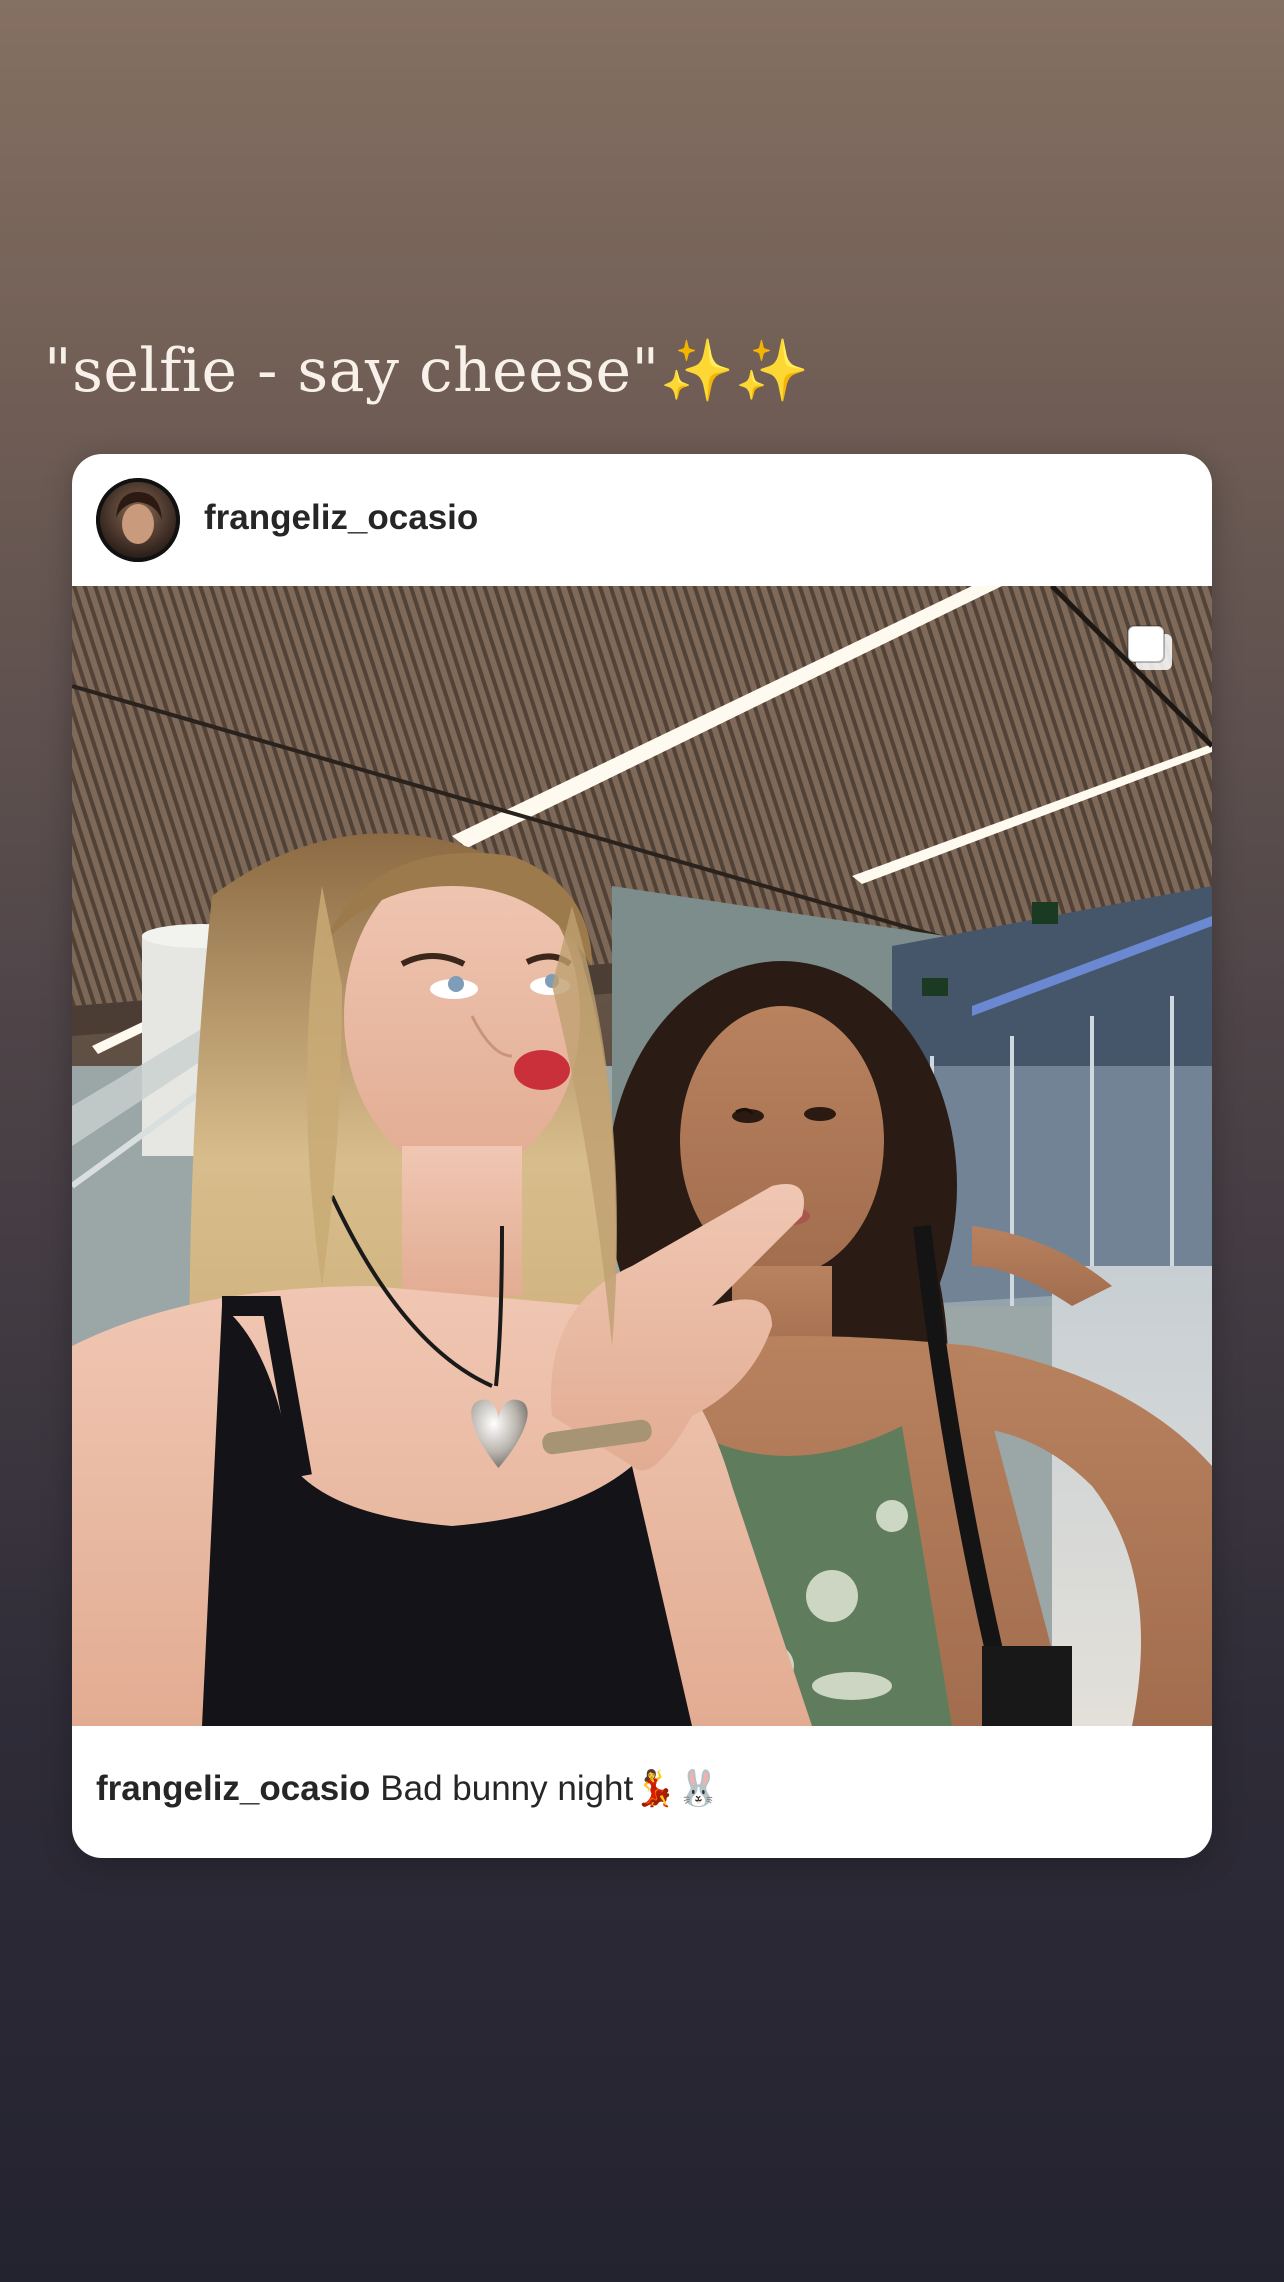 The width and height of the screenshot is (1284, 2282). Describe the element at coordinates (642, 520) in the screenshot. I see `post-header: frangeliz_ocasio` at that location.